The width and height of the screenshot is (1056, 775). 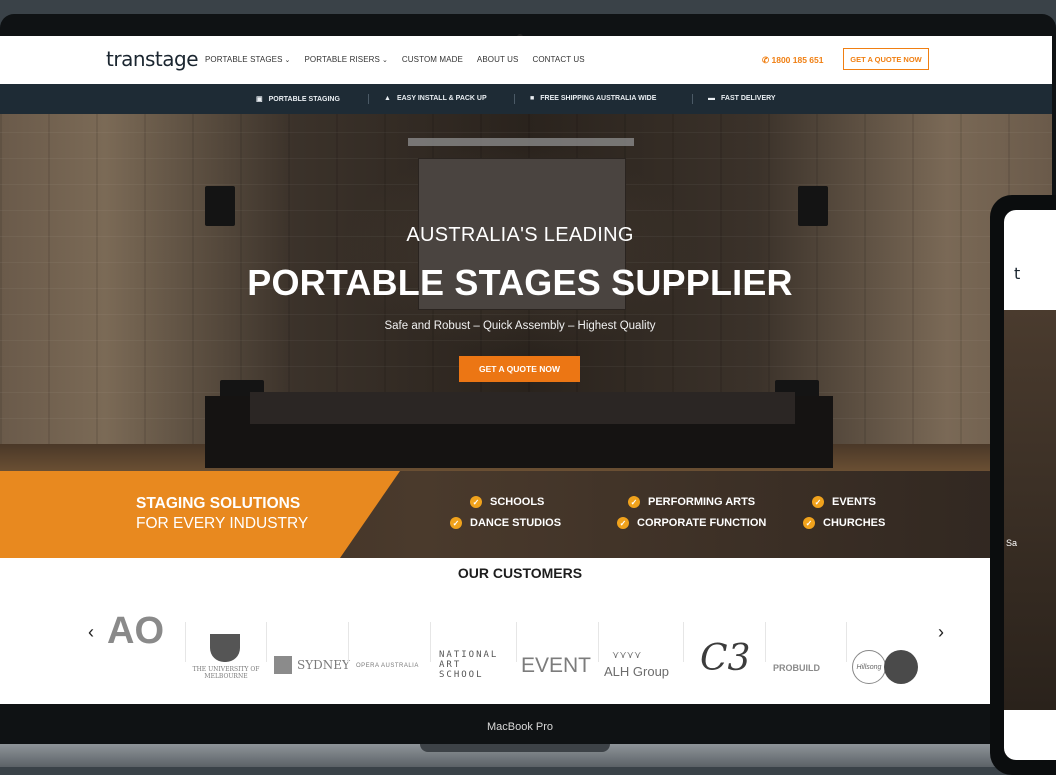 I want to click on phone-number: ✆ 1800 185 651, so click(x=792, y=60).